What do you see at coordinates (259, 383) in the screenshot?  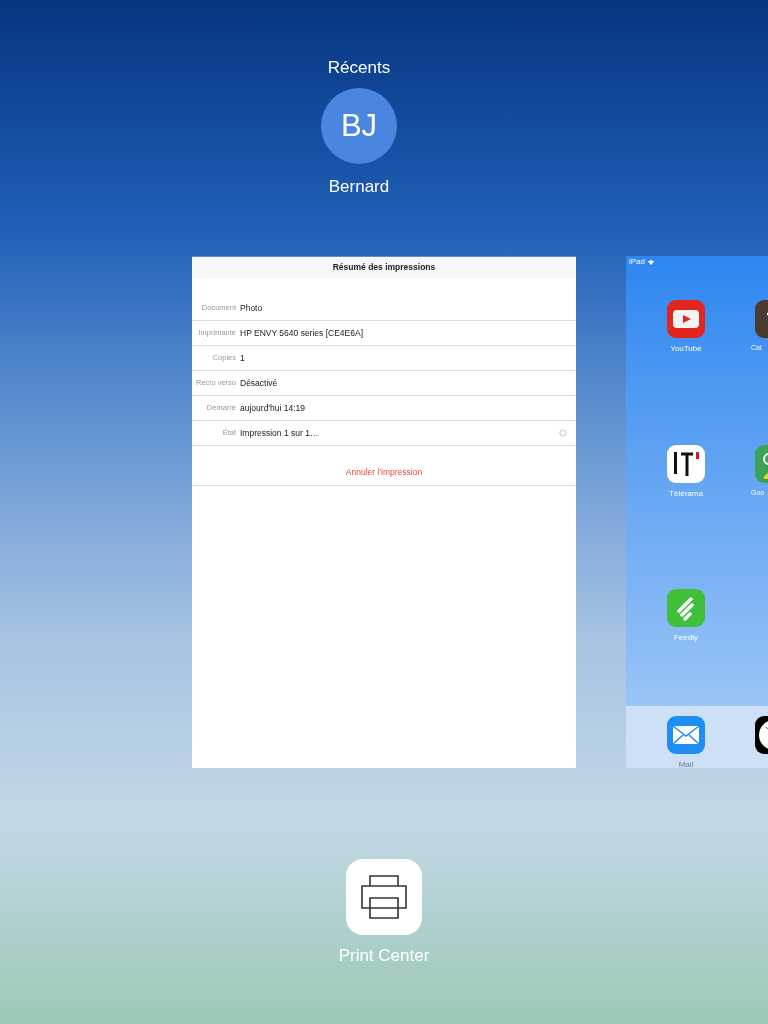 I see `field-value: Désactivé` at bounding box center [259, 383].